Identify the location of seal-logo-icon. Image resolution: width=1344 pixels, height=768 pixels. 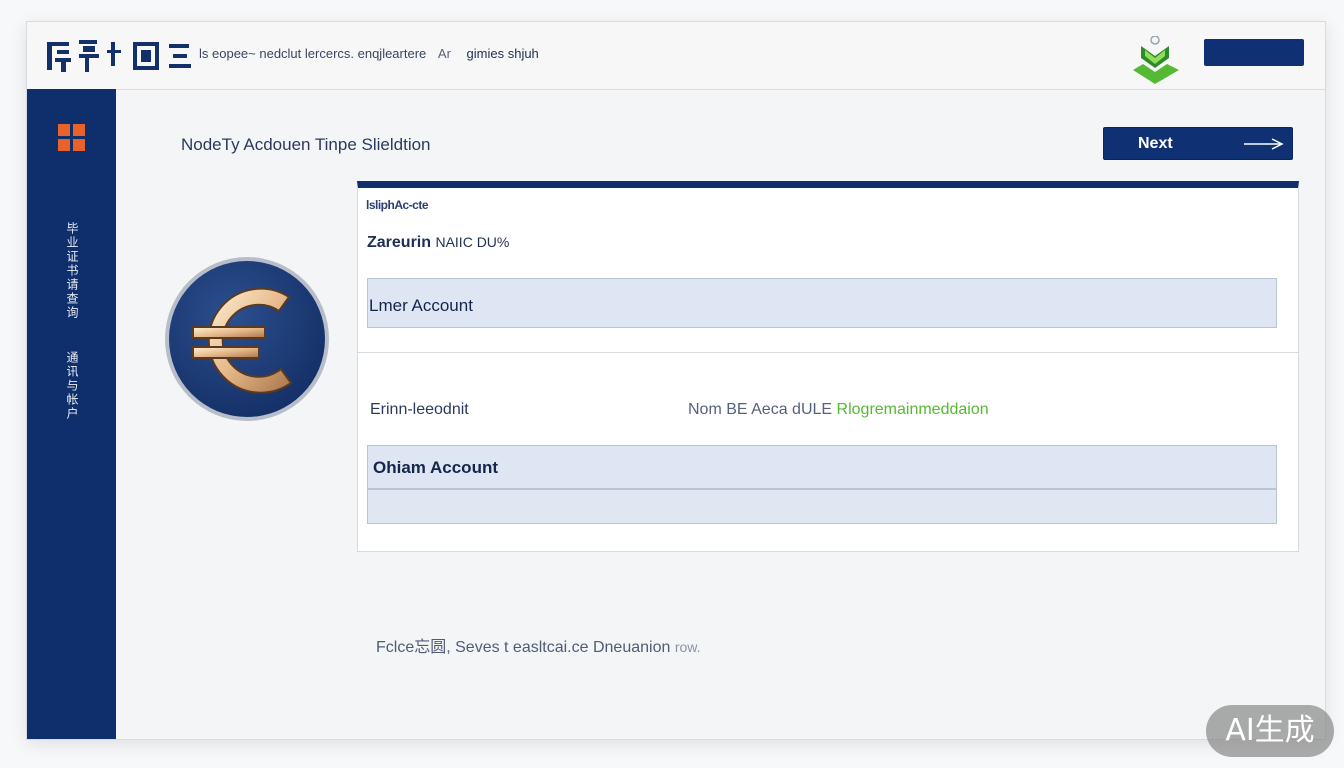
(119, 56).